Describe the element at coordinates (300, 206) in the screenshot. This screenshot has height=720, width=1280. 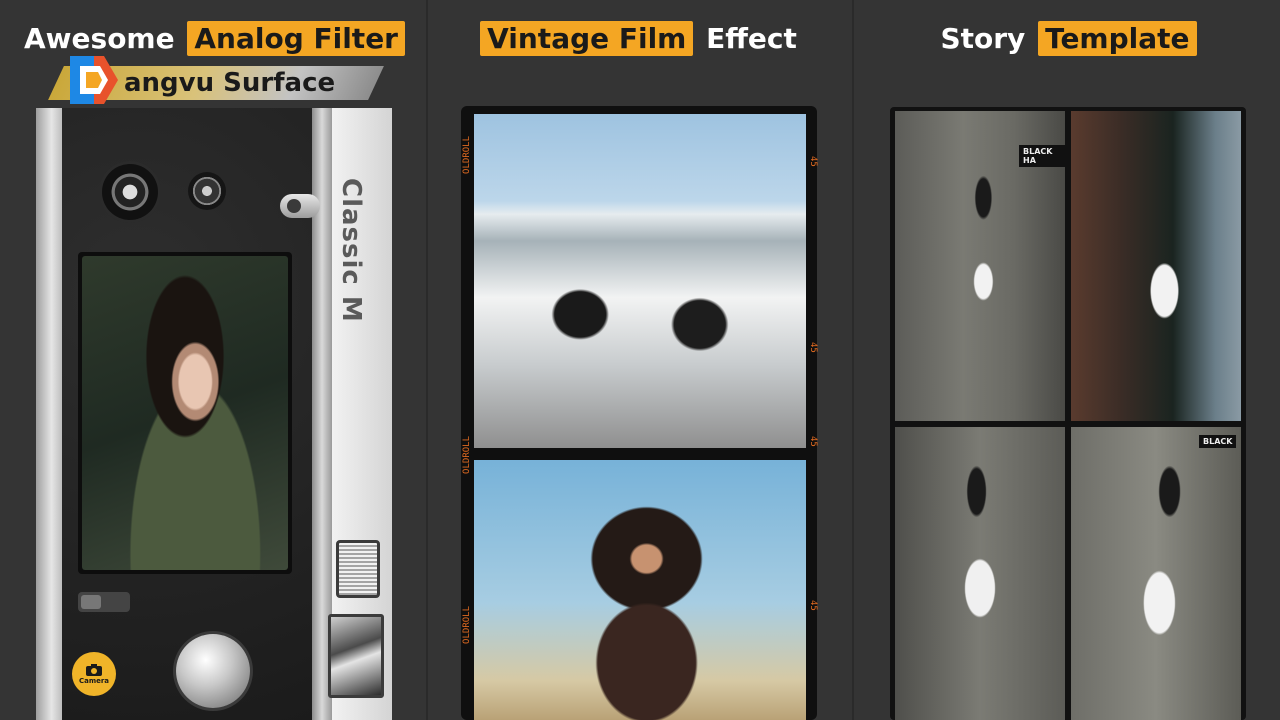
I see `strap-lug-icon` at that location.